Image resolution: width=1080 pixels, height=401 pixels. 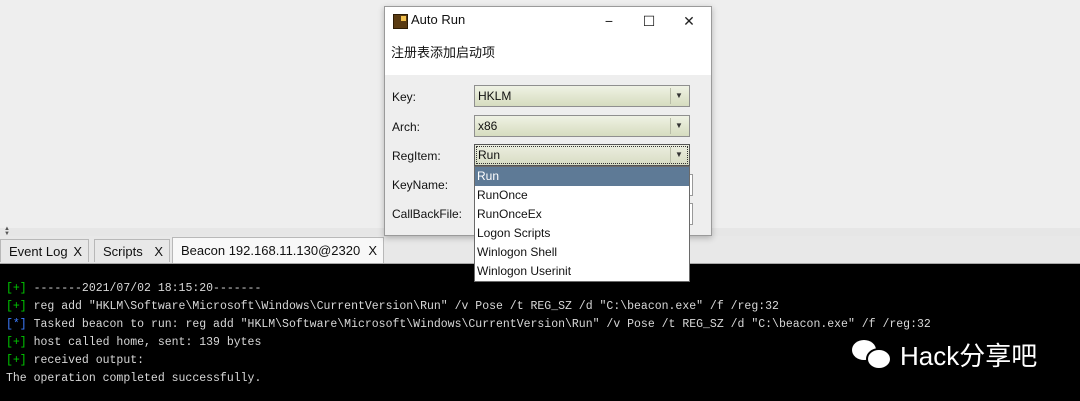 I want to click on title-bar: Auto Run − ☐ ✕, so click(x=548, y=21).